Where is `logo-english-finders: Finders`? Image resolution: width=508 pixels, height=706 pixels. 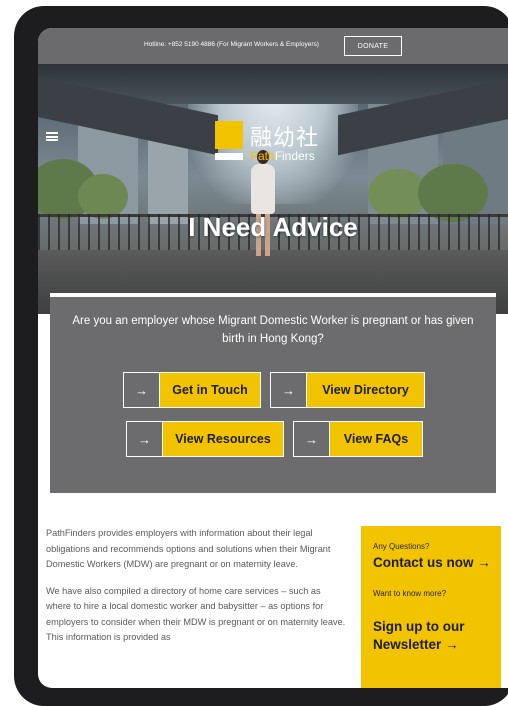 logo-english-finders: Finders is located at coordinates (294, 156).